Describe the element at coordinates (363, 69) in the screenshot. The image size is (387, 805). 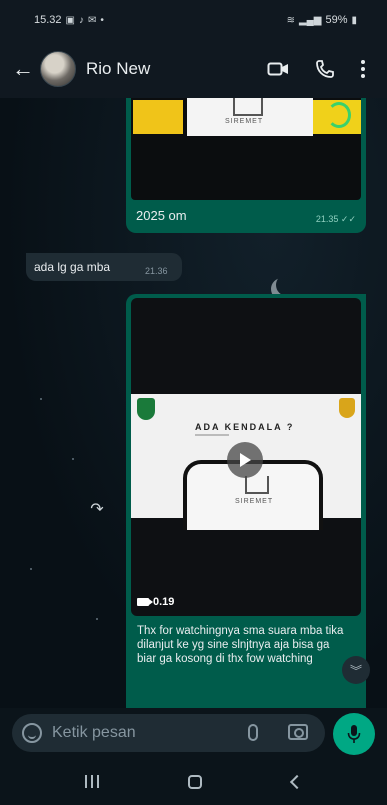
I see `more-options-icon` at that location.